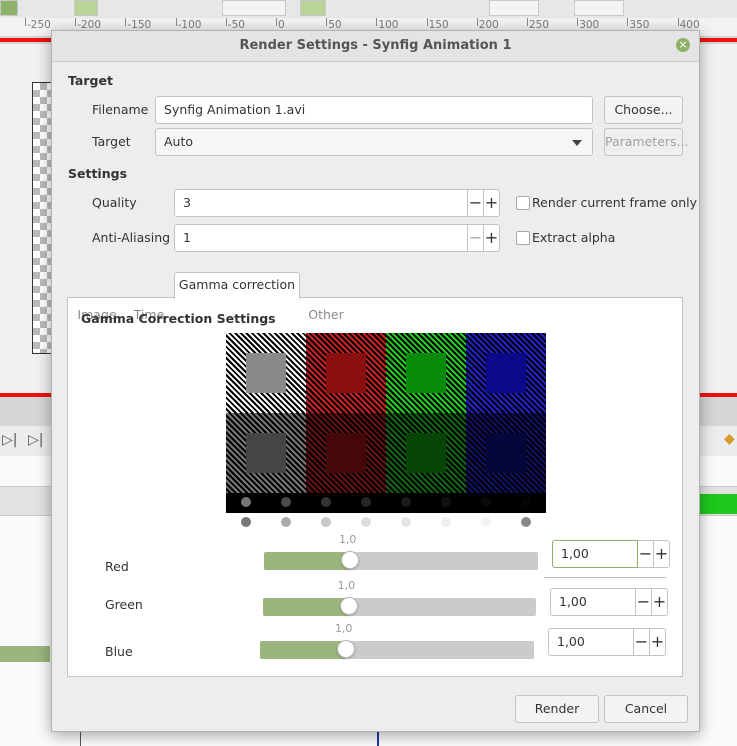  Describe the element at coordinates (492, 238) in the screenshot. I see `antialiasing-increment-button: +` at that location.